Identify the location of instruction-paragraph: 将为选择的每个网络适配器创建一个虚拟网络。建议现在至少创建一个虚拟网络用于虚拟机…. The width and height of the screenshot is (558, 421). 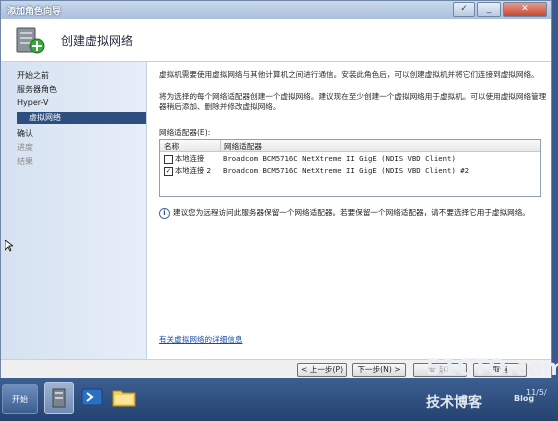
(353, 101).